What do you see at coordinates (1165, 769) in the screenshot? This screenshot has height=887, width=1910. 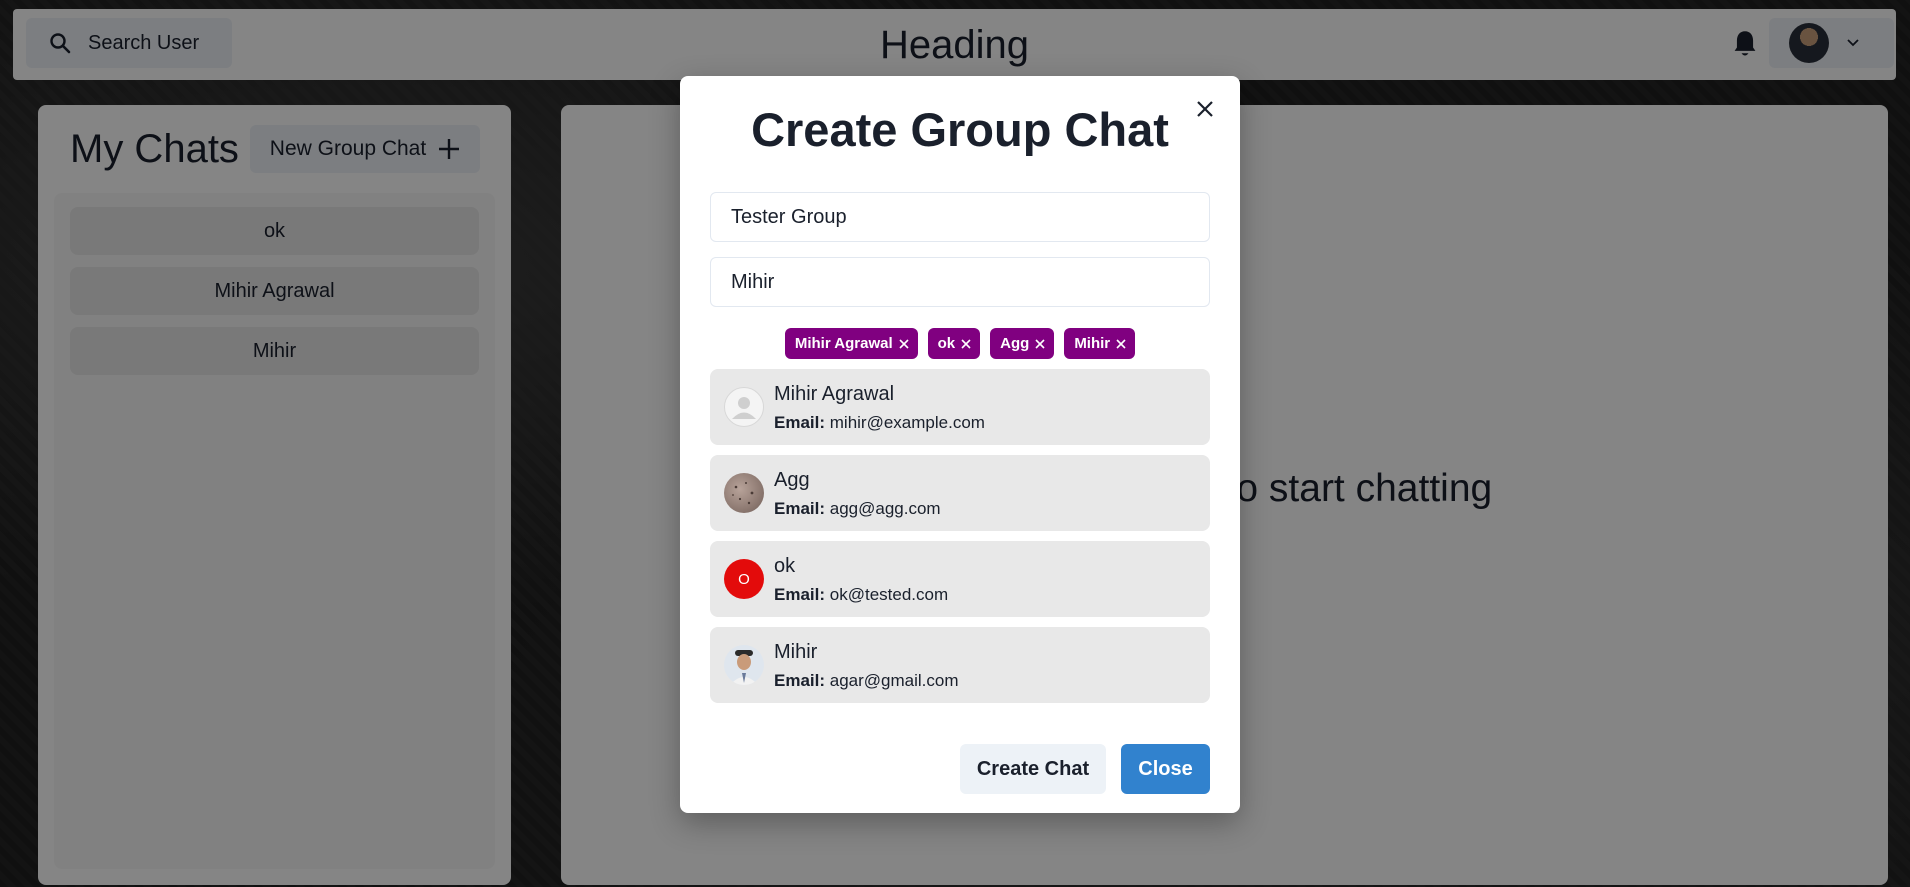 I see `close-button: Close` at bounding box center [1165, 769].